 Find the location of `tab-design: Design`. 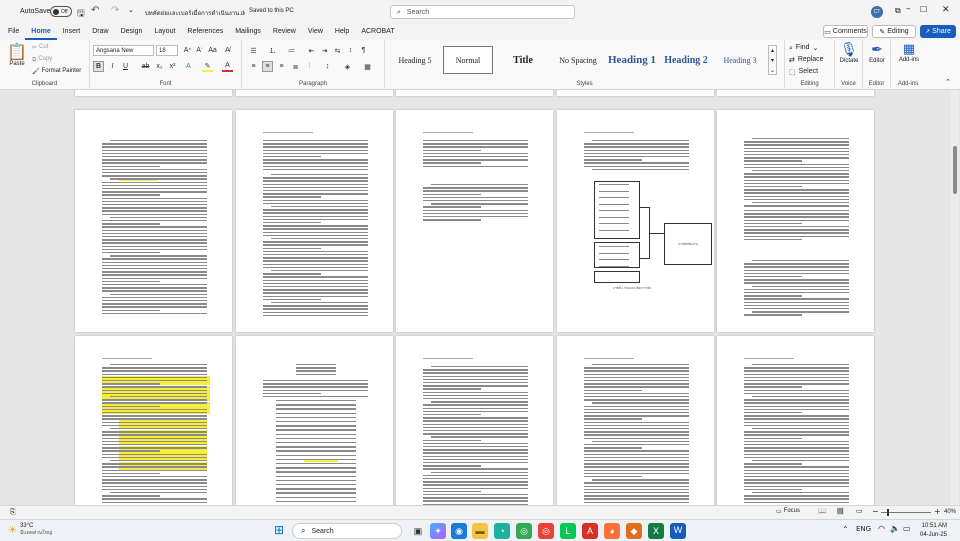

tab-design: Design is located at coordinates (132, 32).